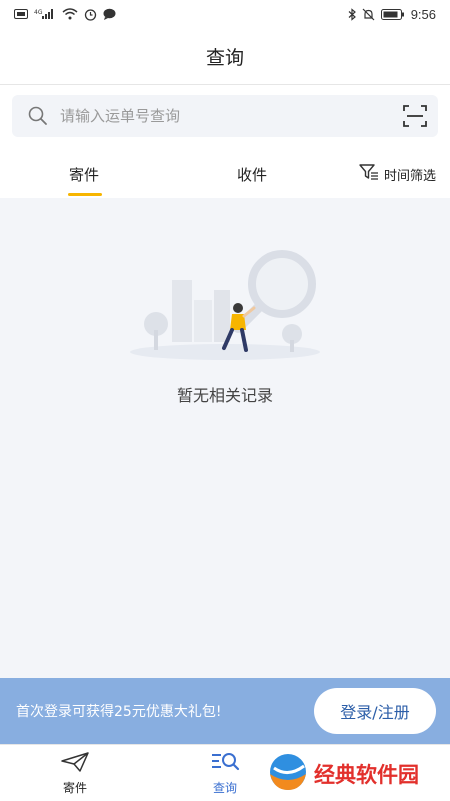 Image resolution: width=450 pixels, height=801 pixels. What do you see at coordinates (74, 787) in the screenshot?
I see `nav-send-label: 寄件` at bounding box center [74, 787].